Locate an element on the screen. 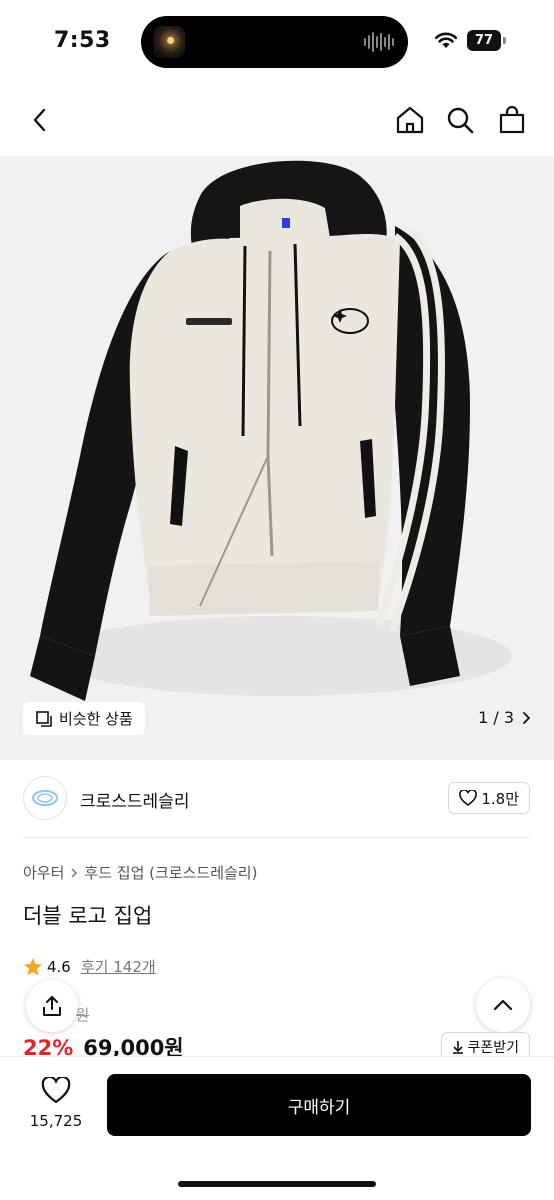 The height and width of the screenshot is (1200, 554). review-count-link: 후기 142개 is located at coordinates (118, 966).